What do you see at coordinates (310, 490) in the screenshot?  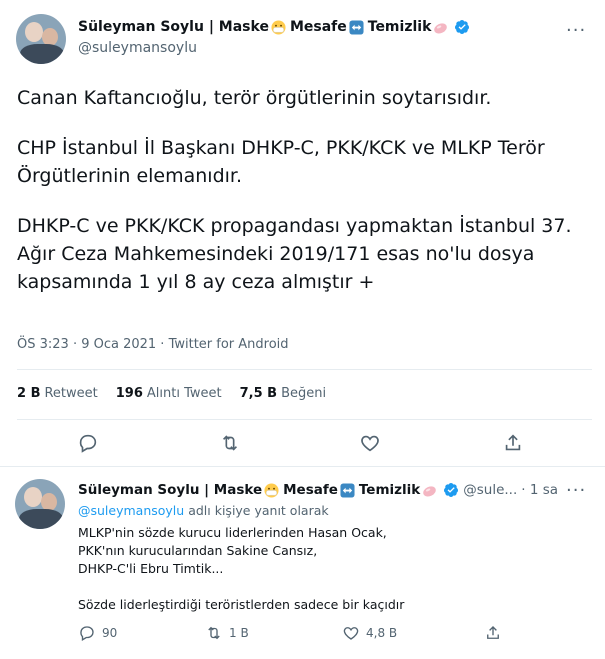 I see `reply-author-name-part2: Mesafe` at bounding box center [310, 490].